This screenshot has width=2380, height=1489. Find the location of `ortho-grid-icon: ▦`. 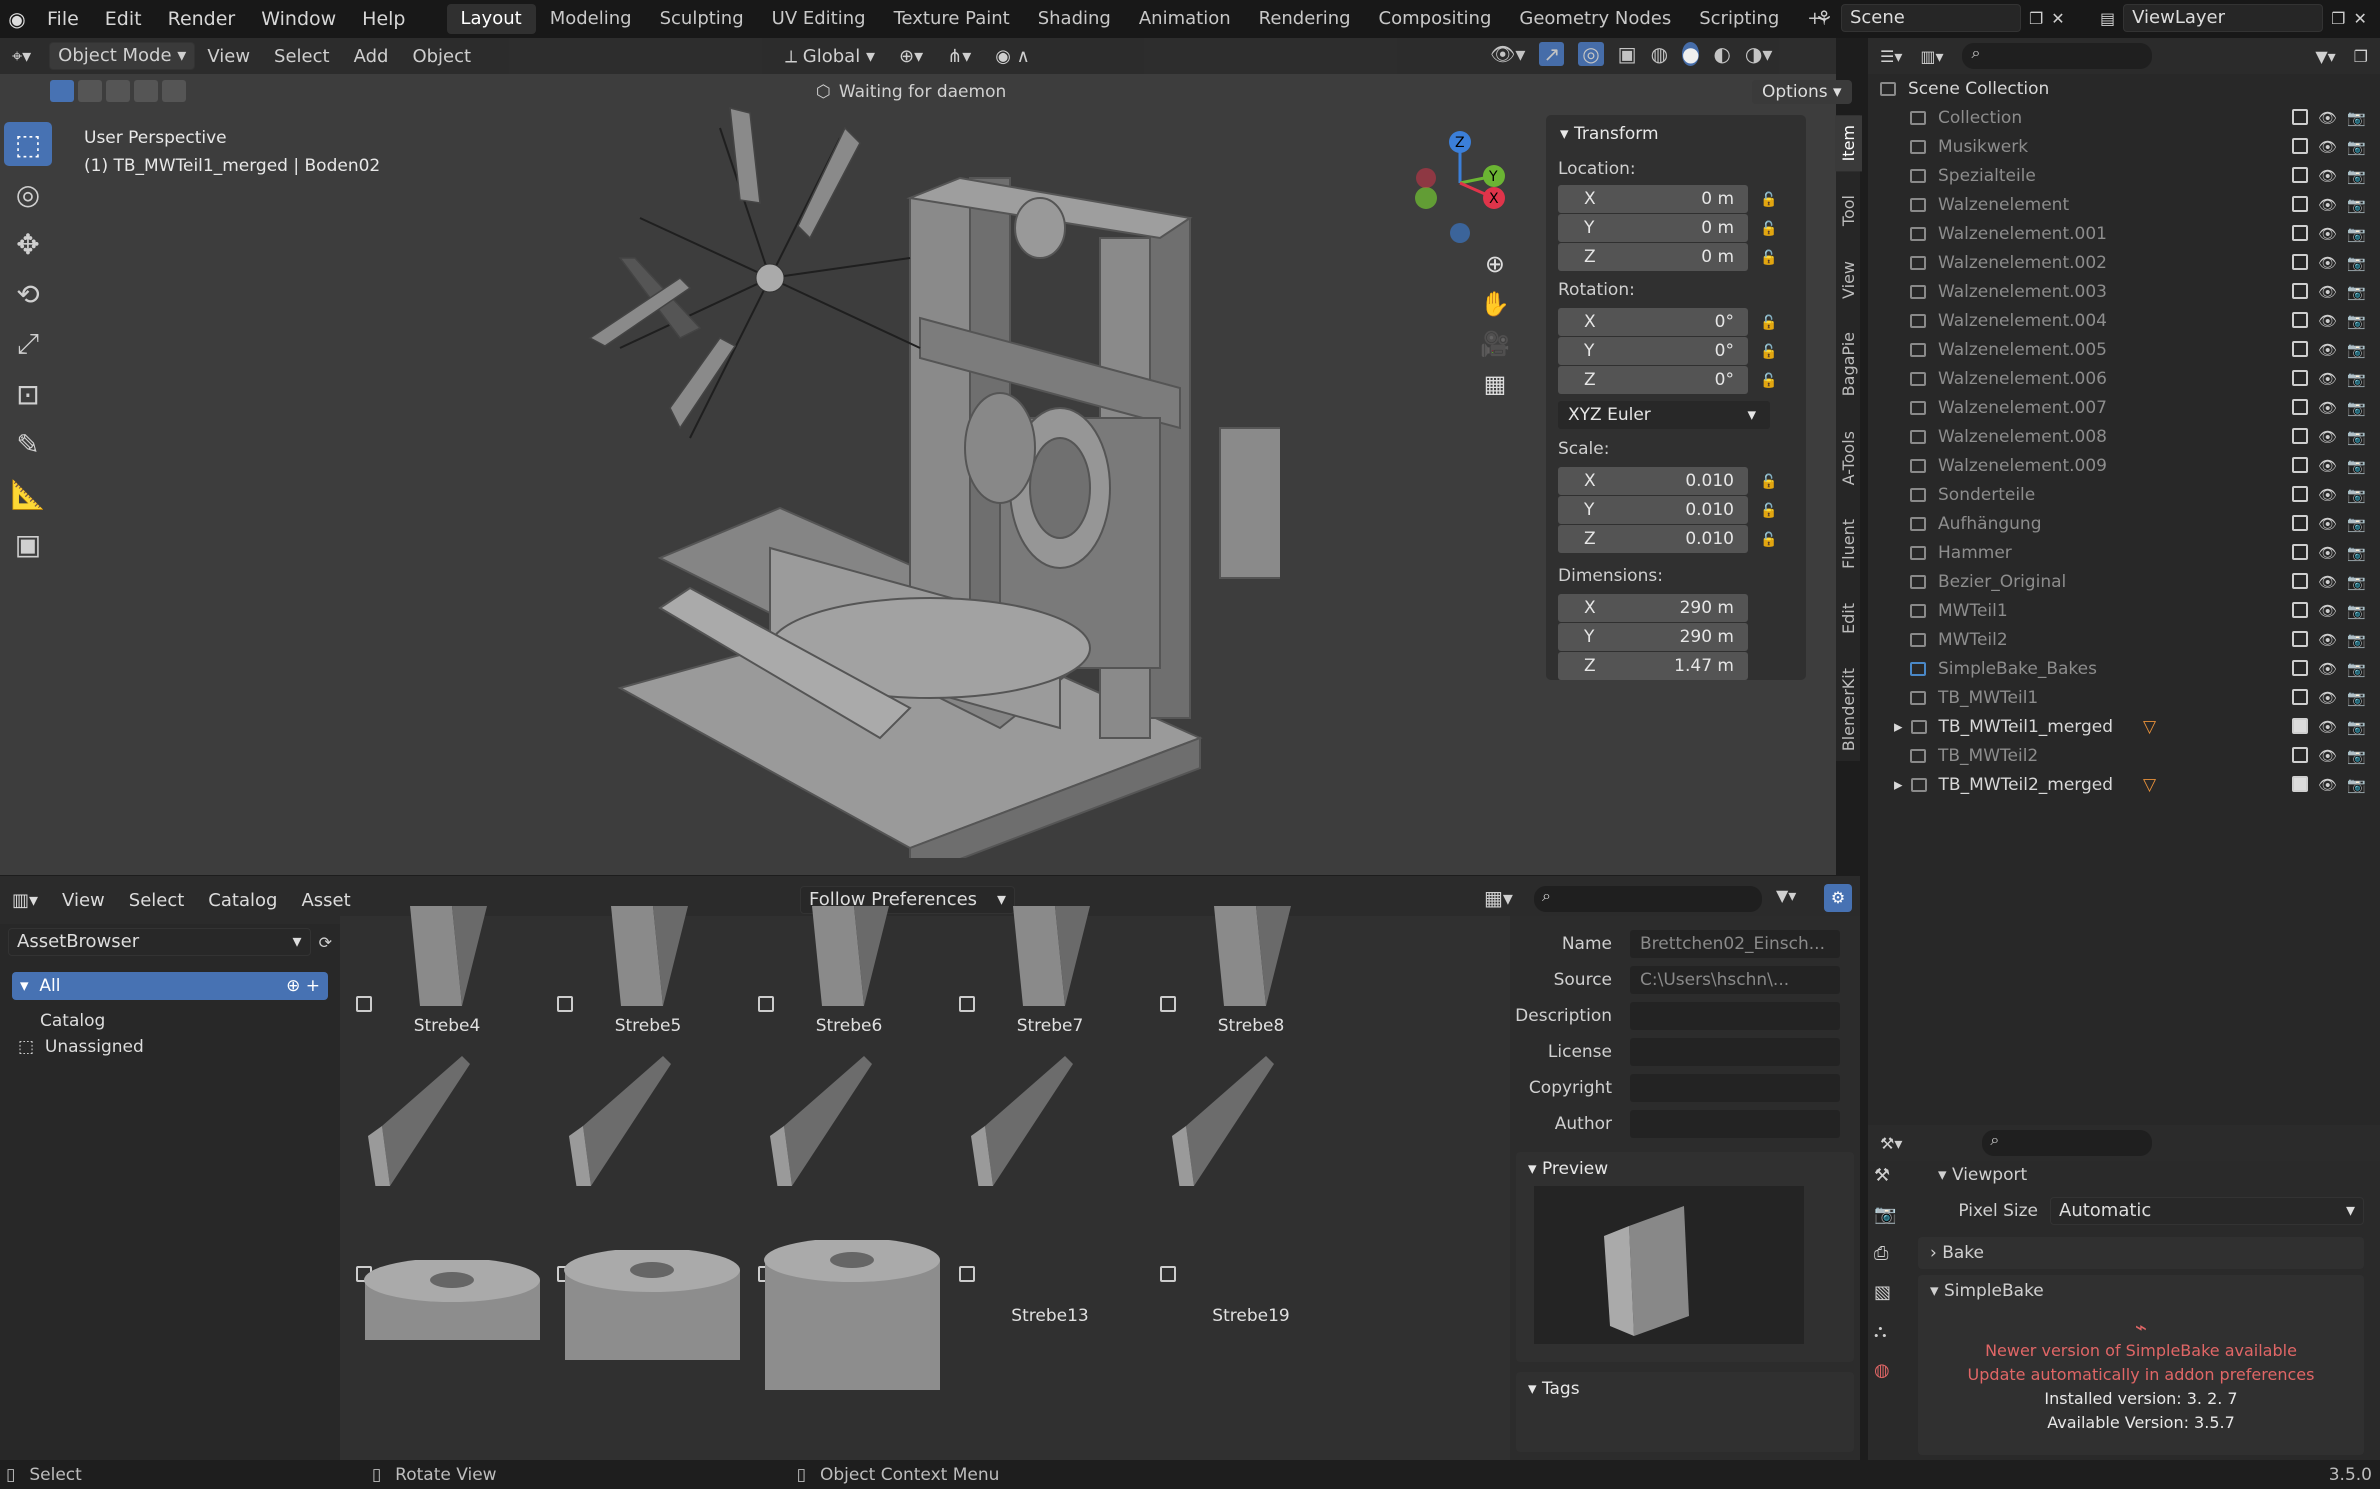

ortho-grid-icon: ▦ is located at coordinates (1495, 384).